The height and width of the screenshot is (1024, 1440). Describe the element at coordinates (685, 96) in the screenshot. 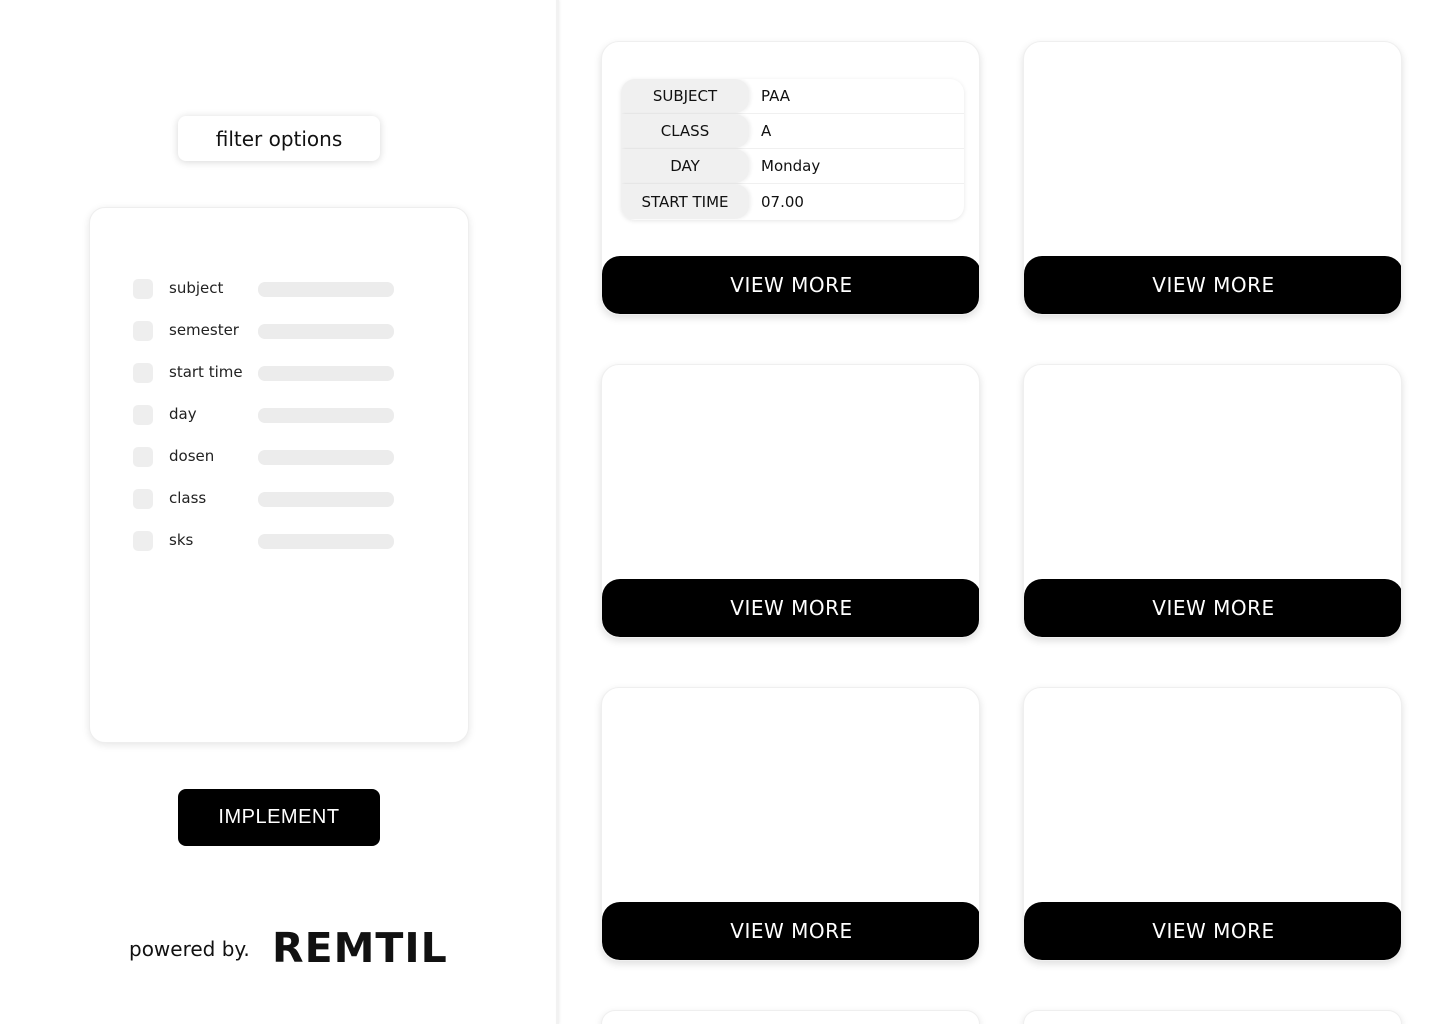

I see `detail-key: SUBJECT` at that location.